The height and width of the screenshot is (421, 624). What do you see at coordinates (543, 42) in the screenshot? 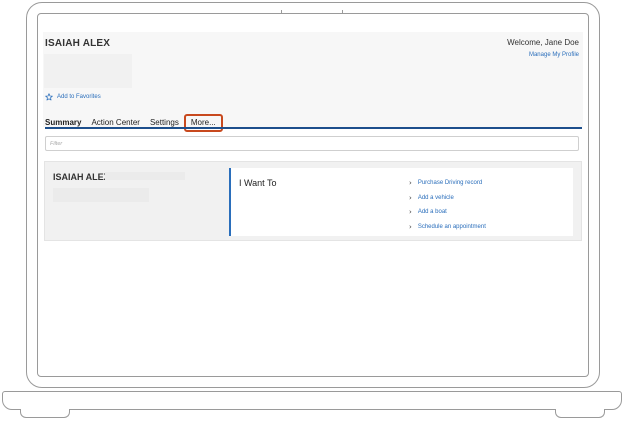
I see `welcome-text: Welcome, Jane Doe` at bounding box center [543, 42].